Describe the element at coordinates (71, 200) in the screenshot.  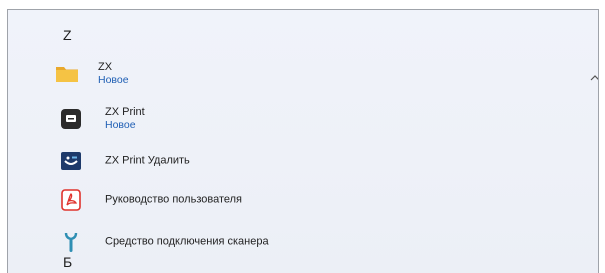
I see `pdf-icon` at that location.